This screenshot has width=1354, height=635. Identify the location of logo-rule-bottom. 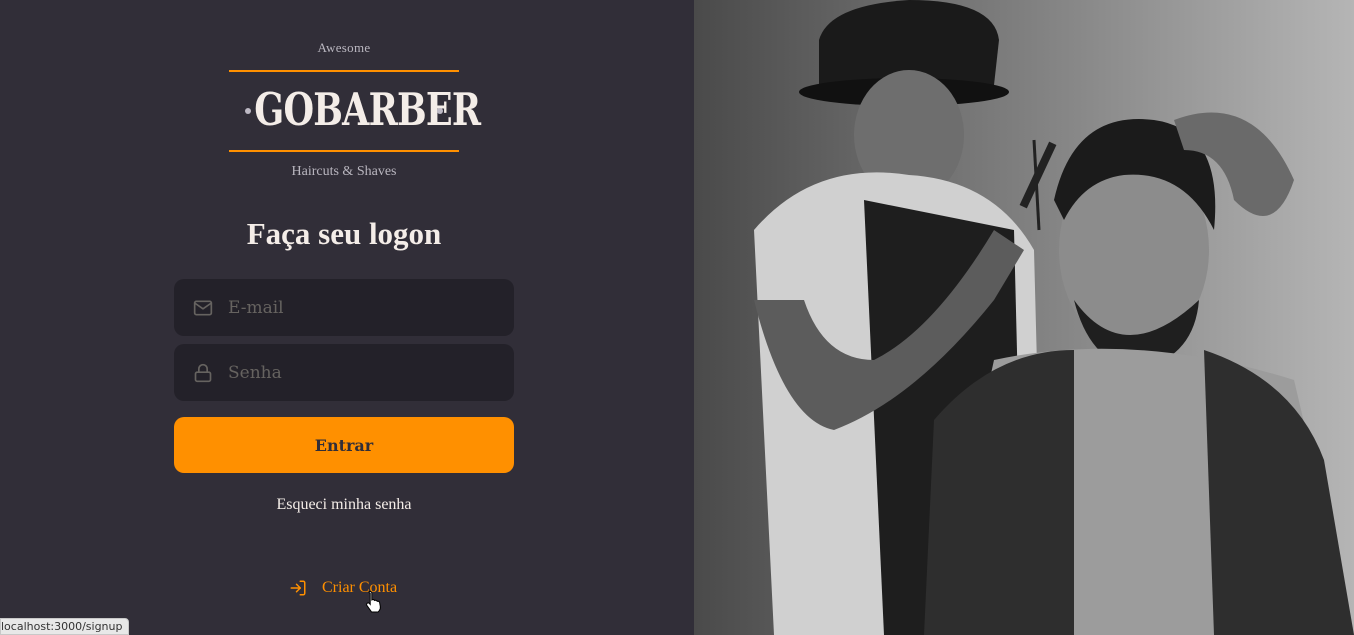
(344, 151).